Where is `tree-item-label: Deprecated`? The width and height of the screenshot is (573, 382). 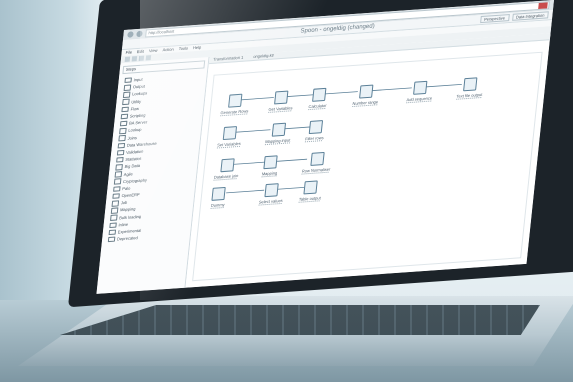 tree-item-label: Deprecated is located at coordinates (127, 238).